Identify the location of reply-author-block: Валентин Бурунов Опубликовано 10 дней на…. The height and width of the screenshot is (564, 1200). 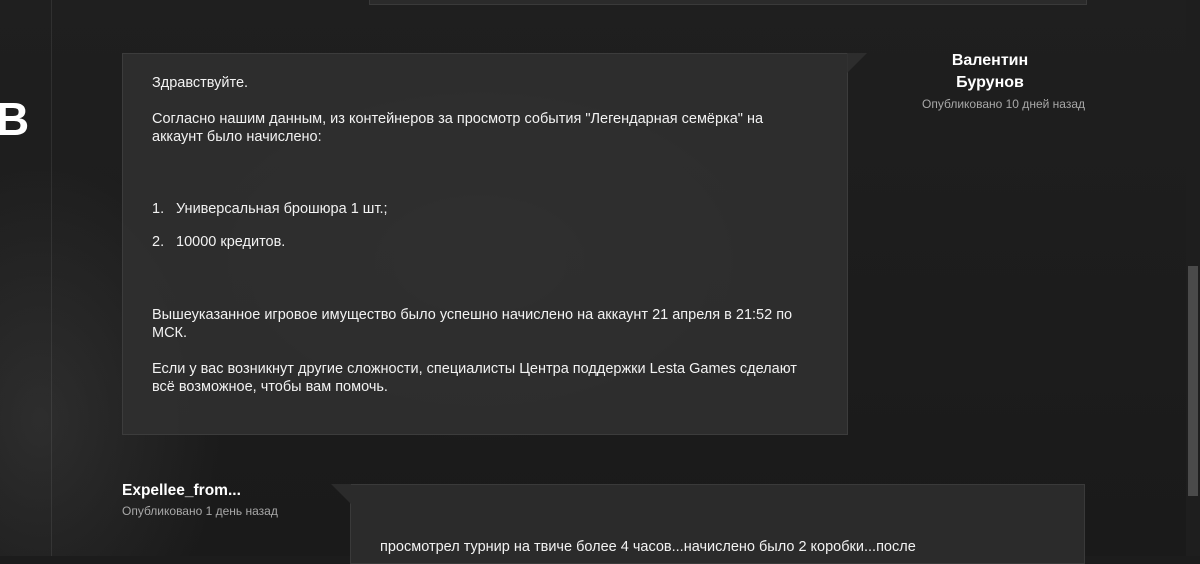
(990, 80).